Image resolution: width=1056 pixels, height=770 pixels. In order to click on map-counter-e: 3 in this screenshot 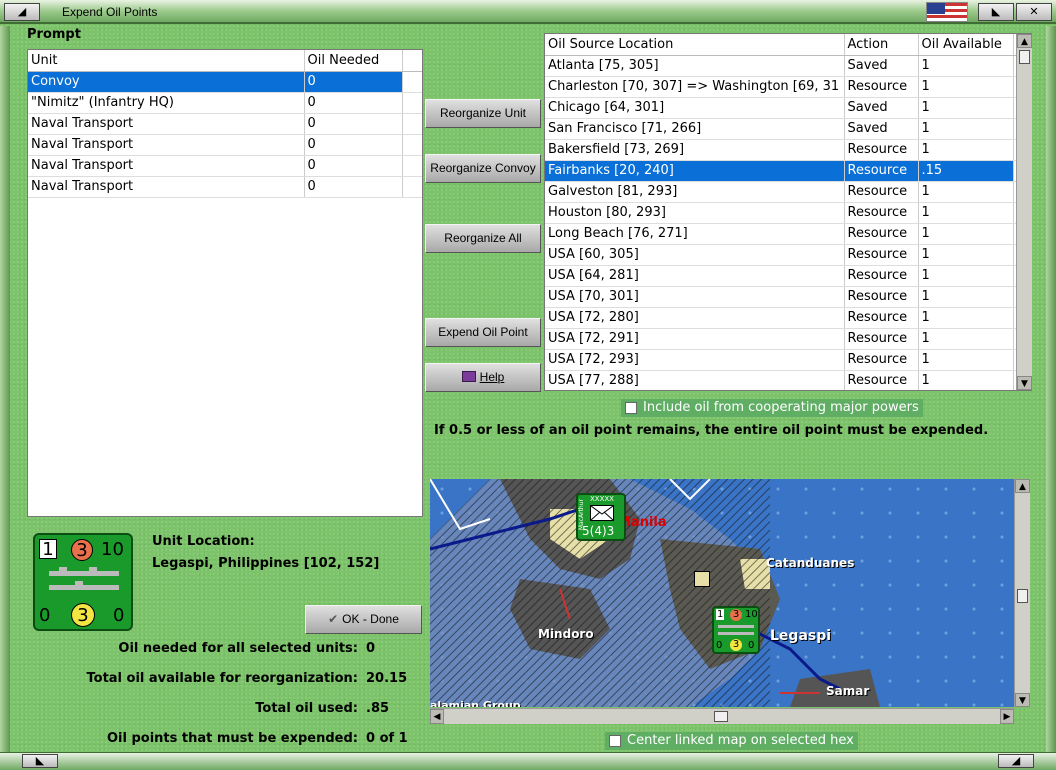, I will do `click(736, 645)`.